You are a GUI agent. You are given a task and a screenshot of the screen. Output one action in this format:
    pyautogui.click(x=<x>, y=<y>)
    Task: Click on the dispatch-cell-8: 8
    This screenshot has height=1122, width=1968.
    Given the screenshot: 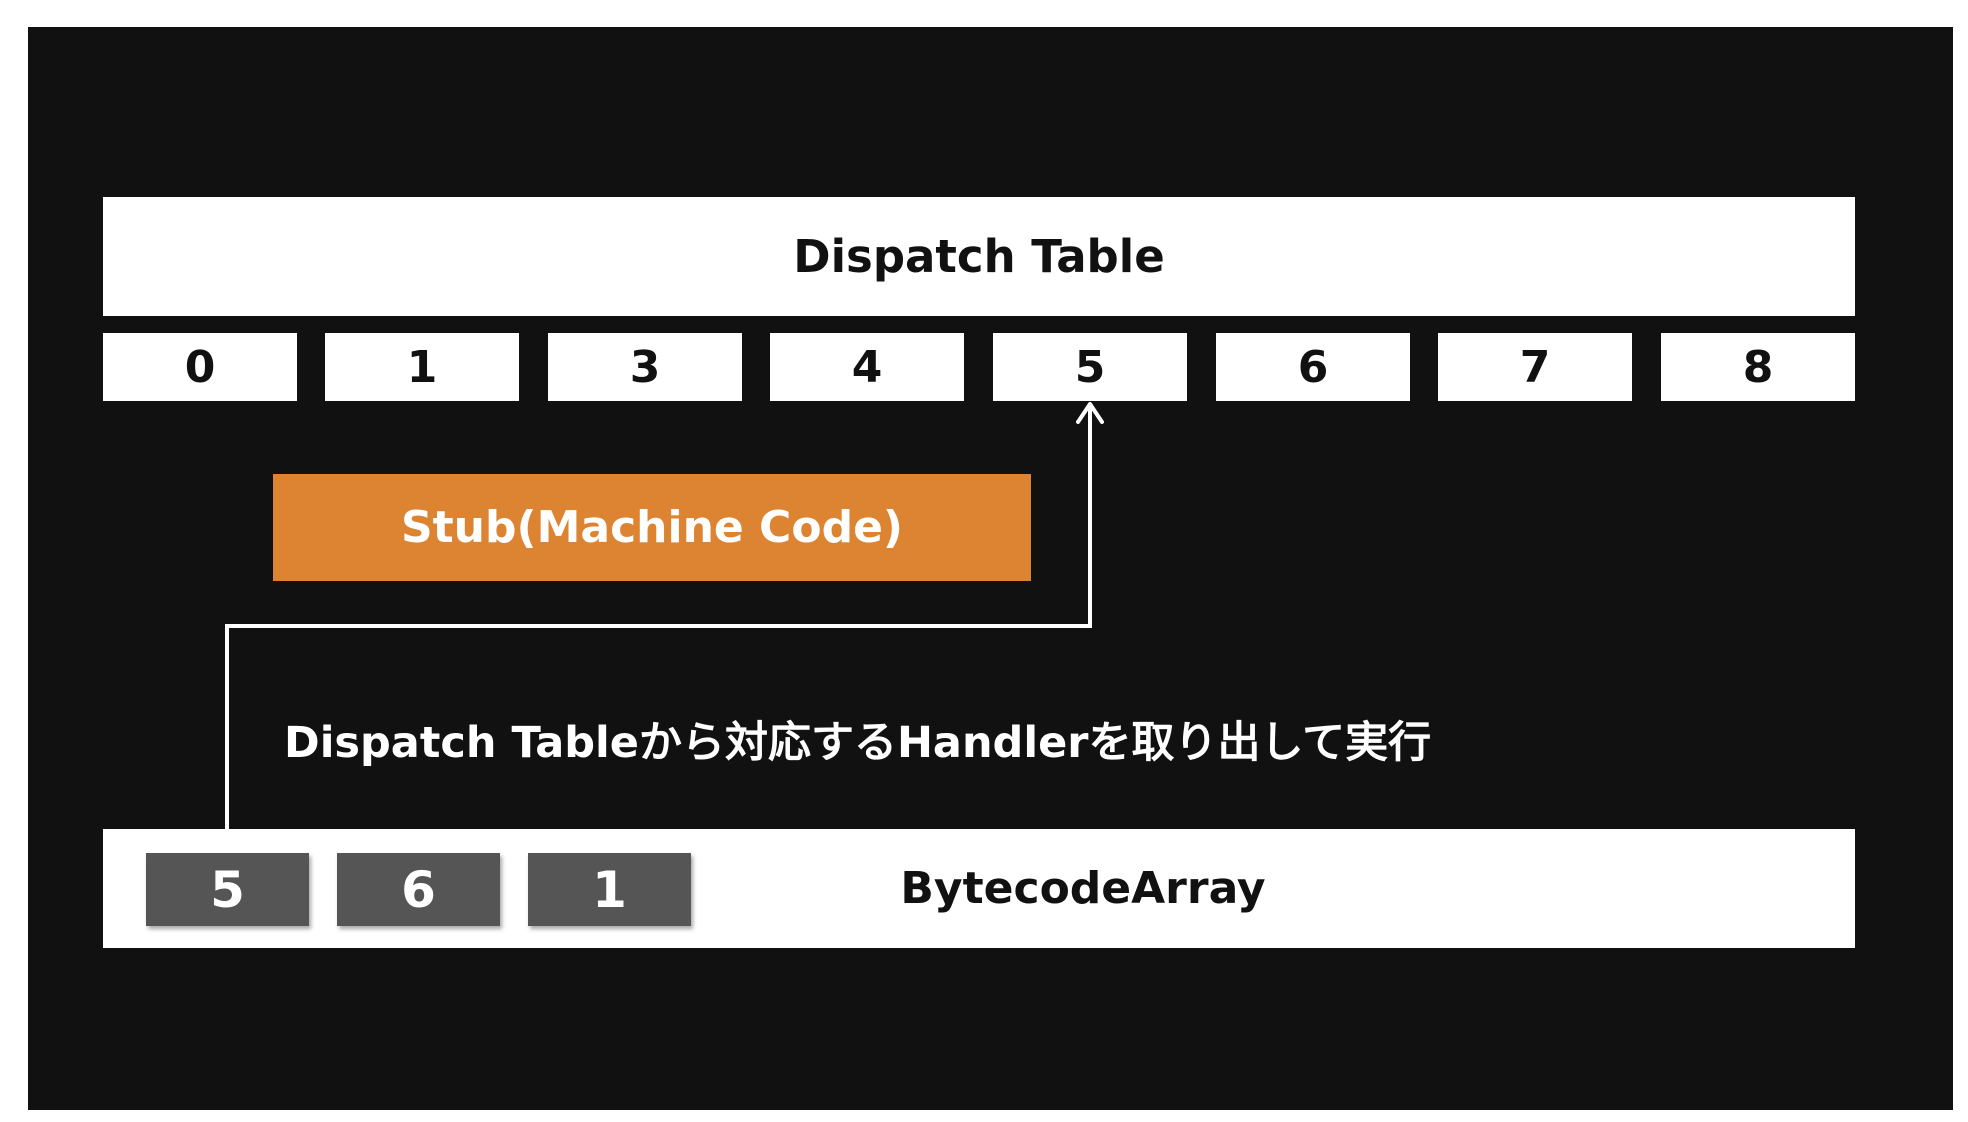 What is the action you would take?
    pyautogui.click(x=1758, y=367)
    